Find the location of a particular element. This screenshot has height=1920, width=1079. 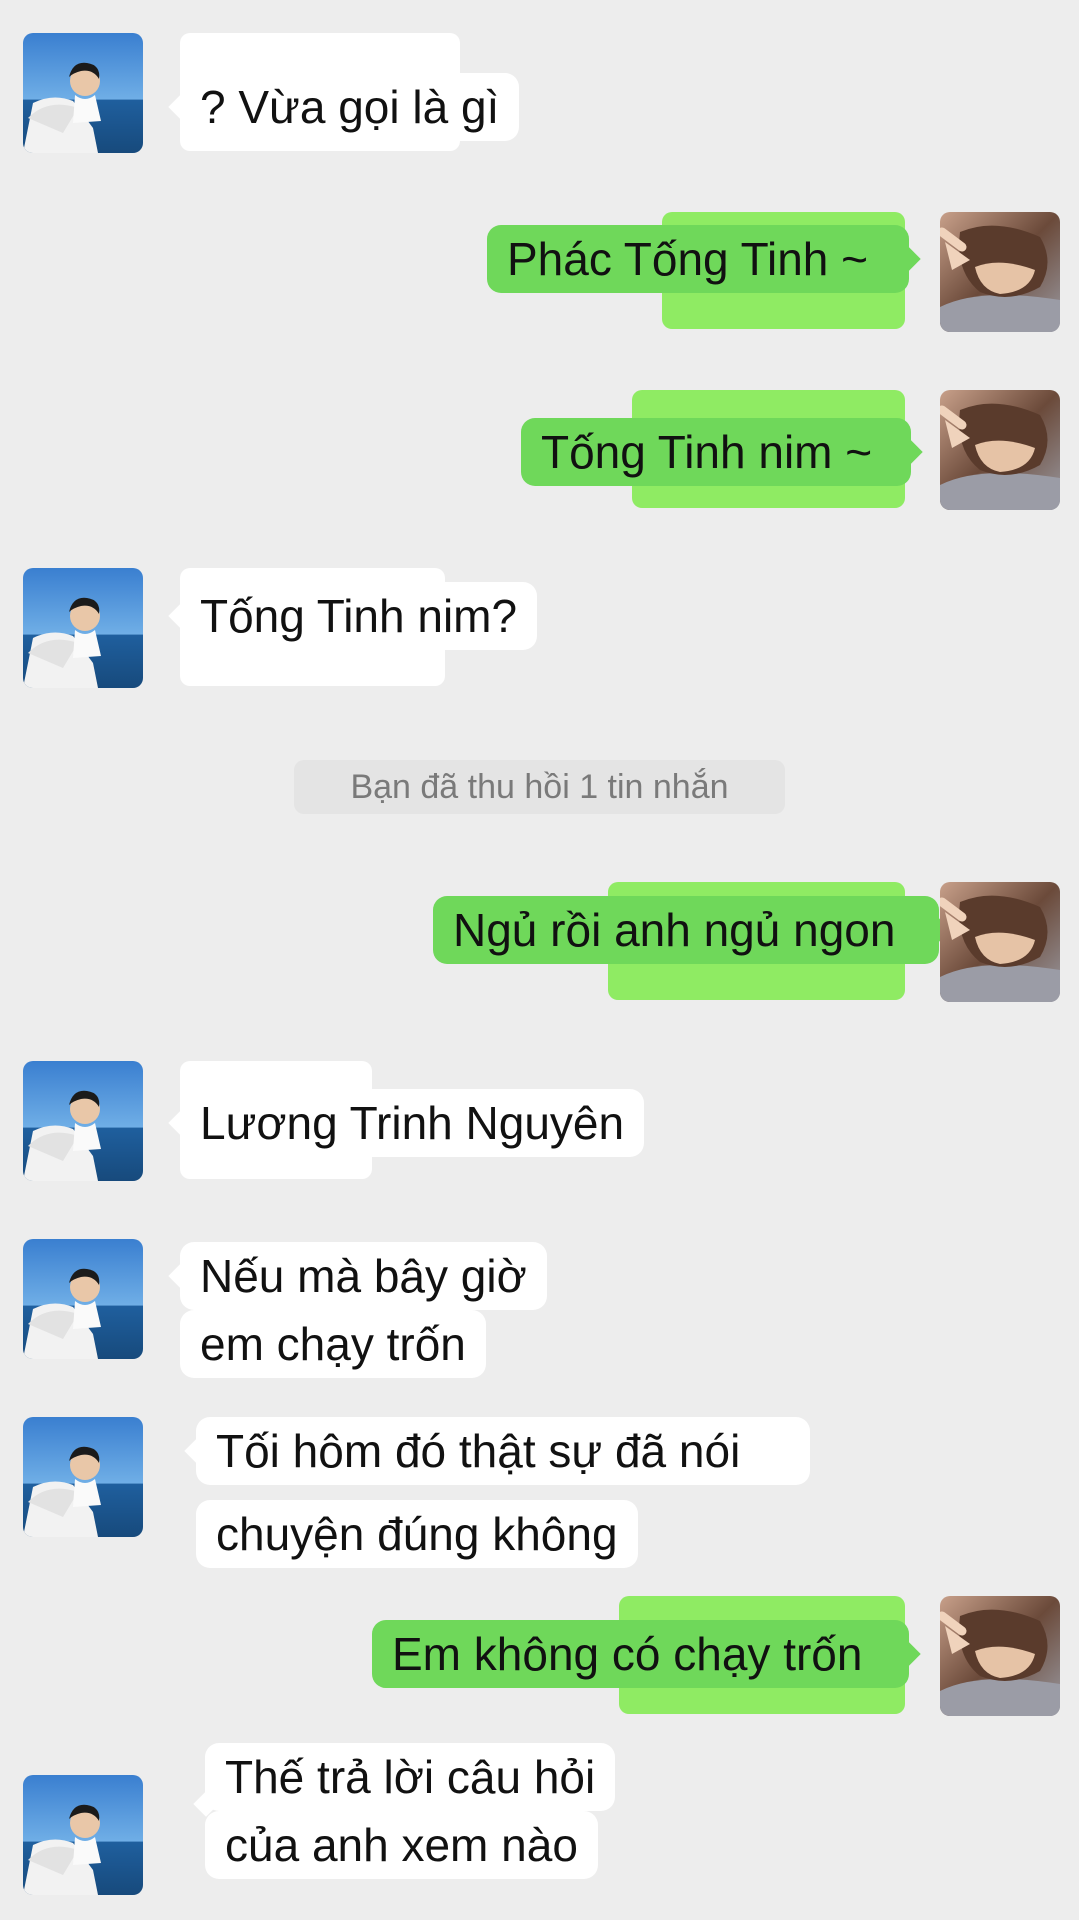

message-bubble-continuation: em chạy trốn is located at coordinates (333, 1344).